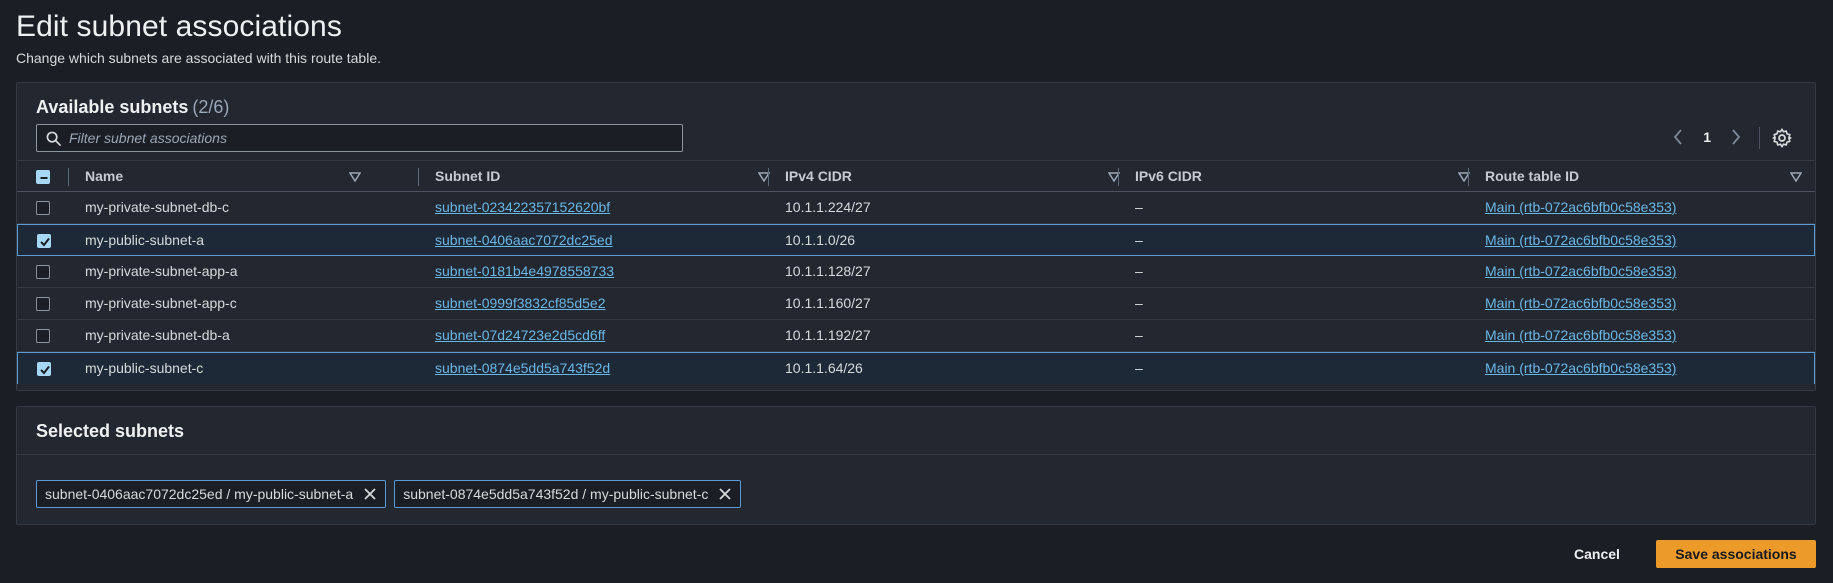 The height and width of the screenshot is (583, 1833). What do you see at coordinates (952, 176) in the screenshot?
I see `column-header-ipv4-cidr: IPv4 CIDR` at bounding box center [952, 176].